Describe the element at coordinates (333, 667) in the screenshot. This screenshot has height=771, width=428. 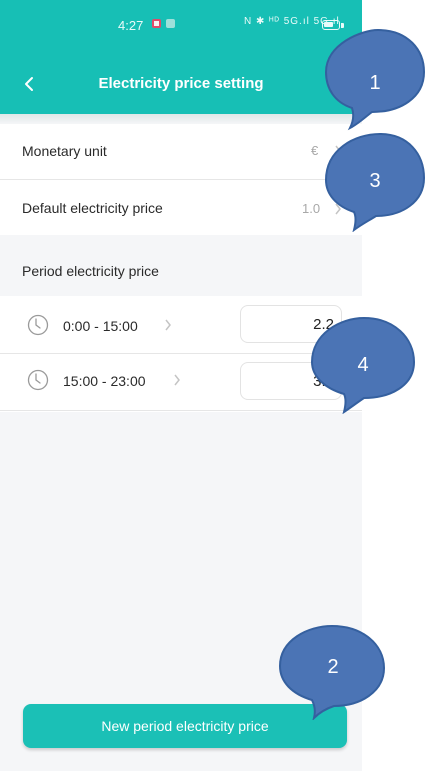
I see `callout-number: 2` at that location.